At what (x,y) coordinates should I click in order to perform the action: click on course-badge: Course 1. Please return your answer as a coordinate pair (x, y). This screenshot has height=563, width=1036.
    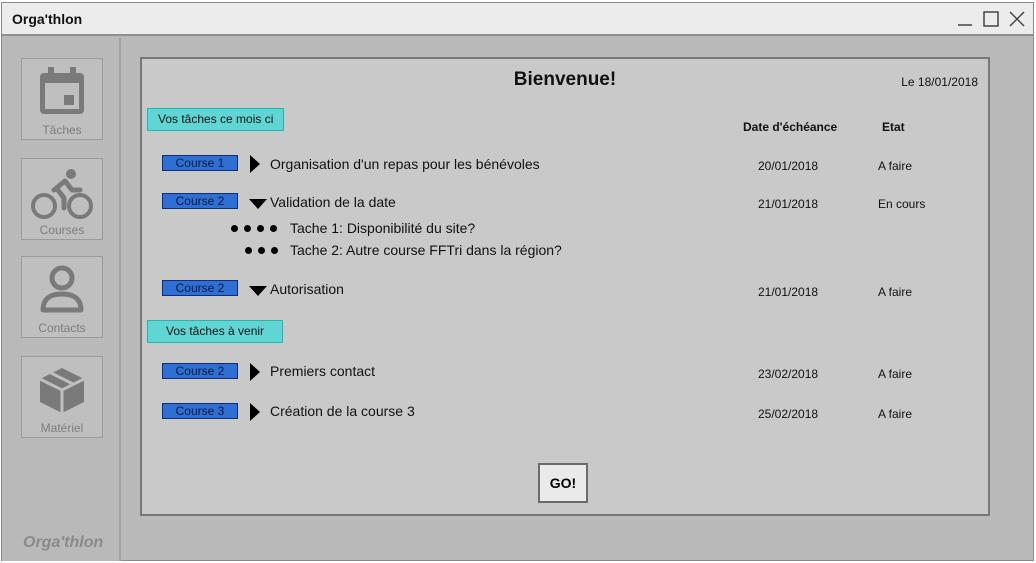
    Looking at the image, I should click on (200, 163).